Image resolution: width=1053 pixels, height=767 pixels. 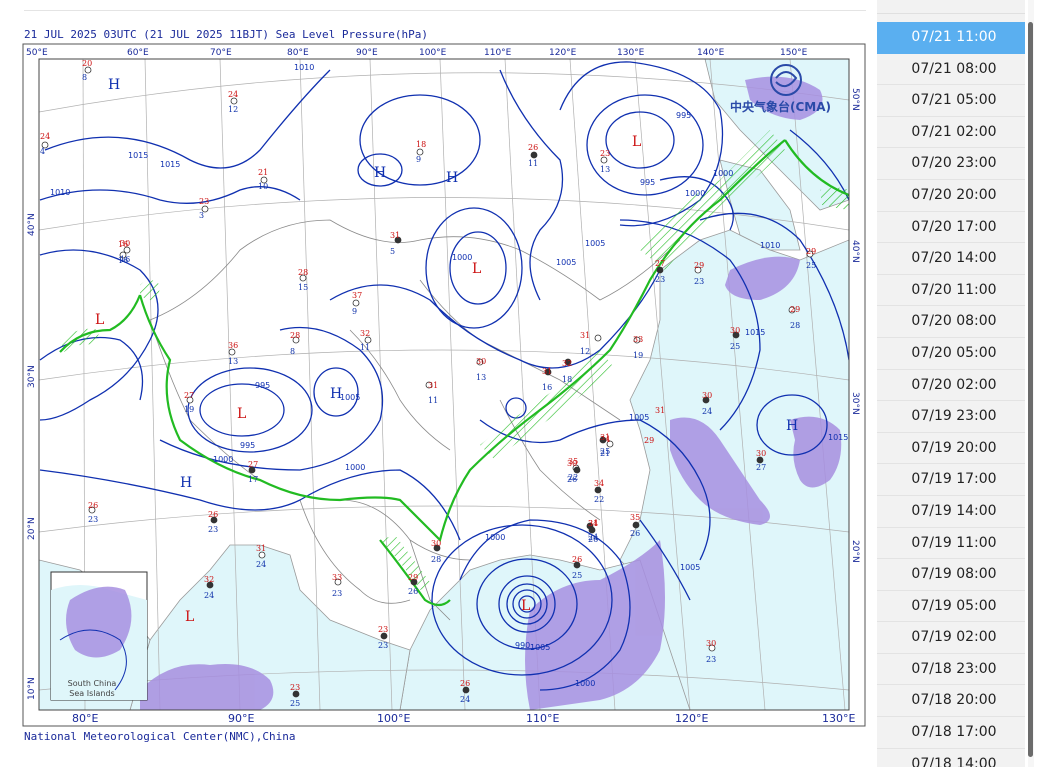 What do you see at coordinates (795, 325) in the screenshot?
I see `svg-text: 28` at bounding box center [795, 325].